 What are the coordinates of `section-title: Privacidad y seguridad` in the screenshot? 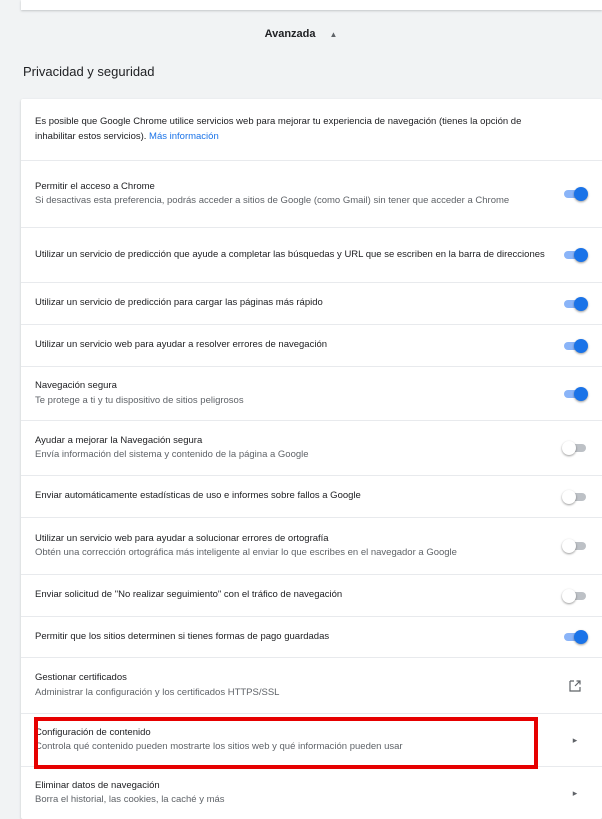 It's located at (89, 71).